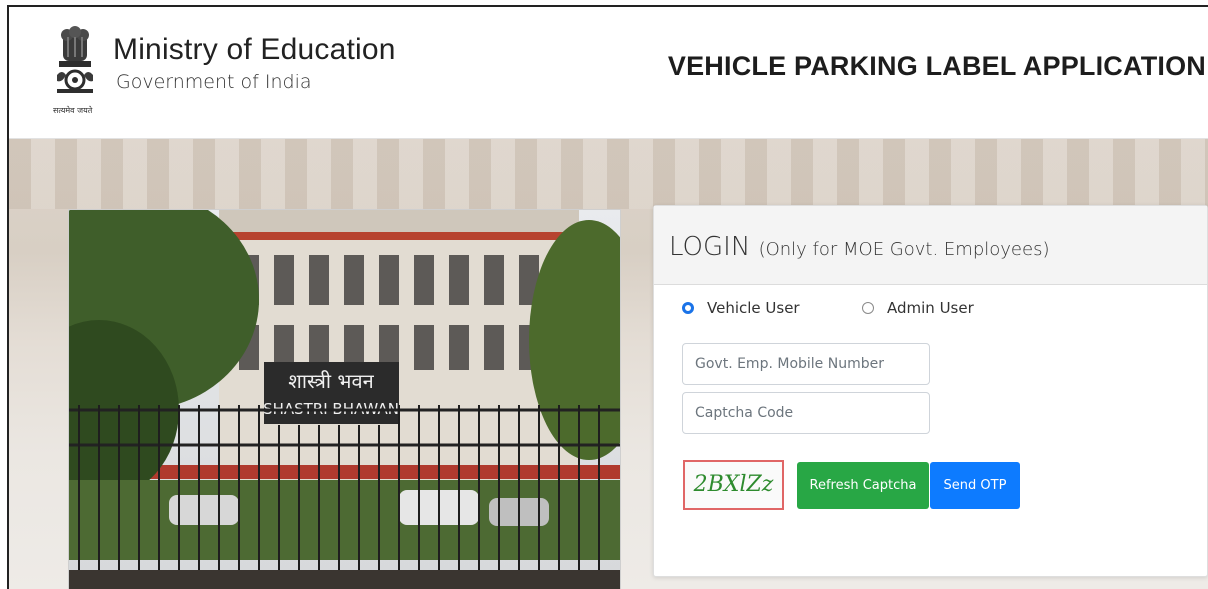 The image size is (1208, 589). Describe the element at coordinates (904, 249) in the screenshot. I see `login-title-note: (Only for MOE Govt. Employees)` at that location.